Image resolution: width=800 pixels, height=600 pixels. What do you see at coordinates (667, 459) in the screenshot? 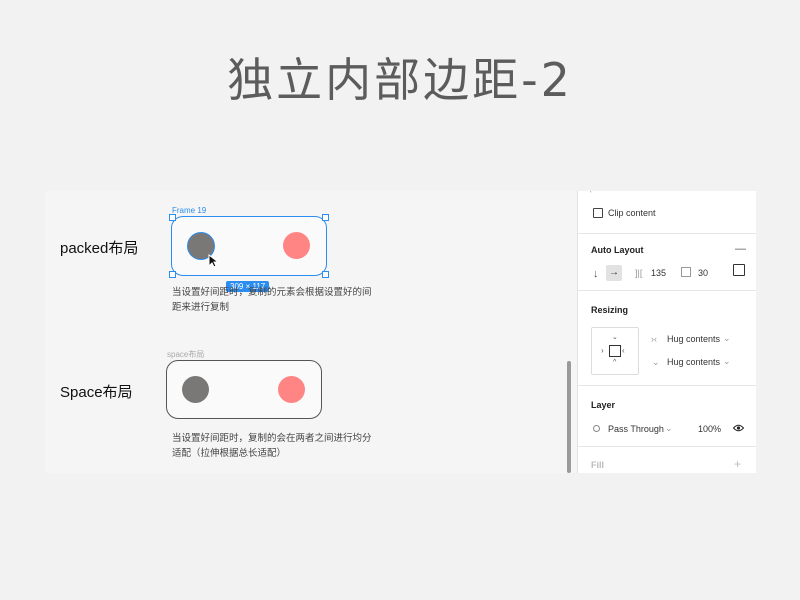
I see `fill-section: Fill +` at bounding box center [667, 459].